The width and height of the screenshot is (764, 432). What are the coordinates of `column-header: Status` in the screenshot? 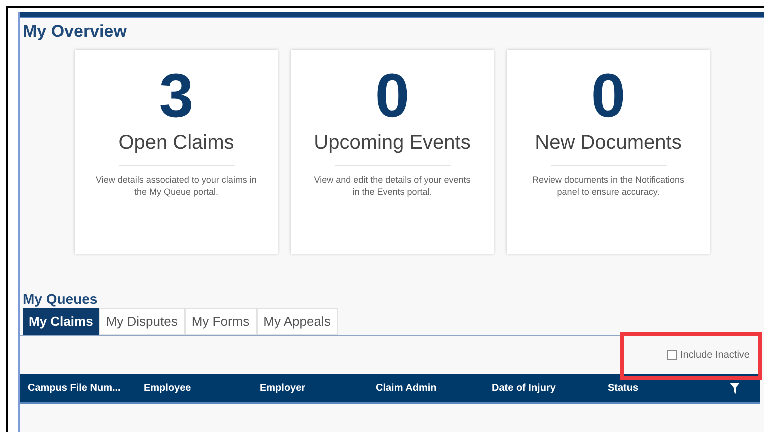 It's located at (666, 388).